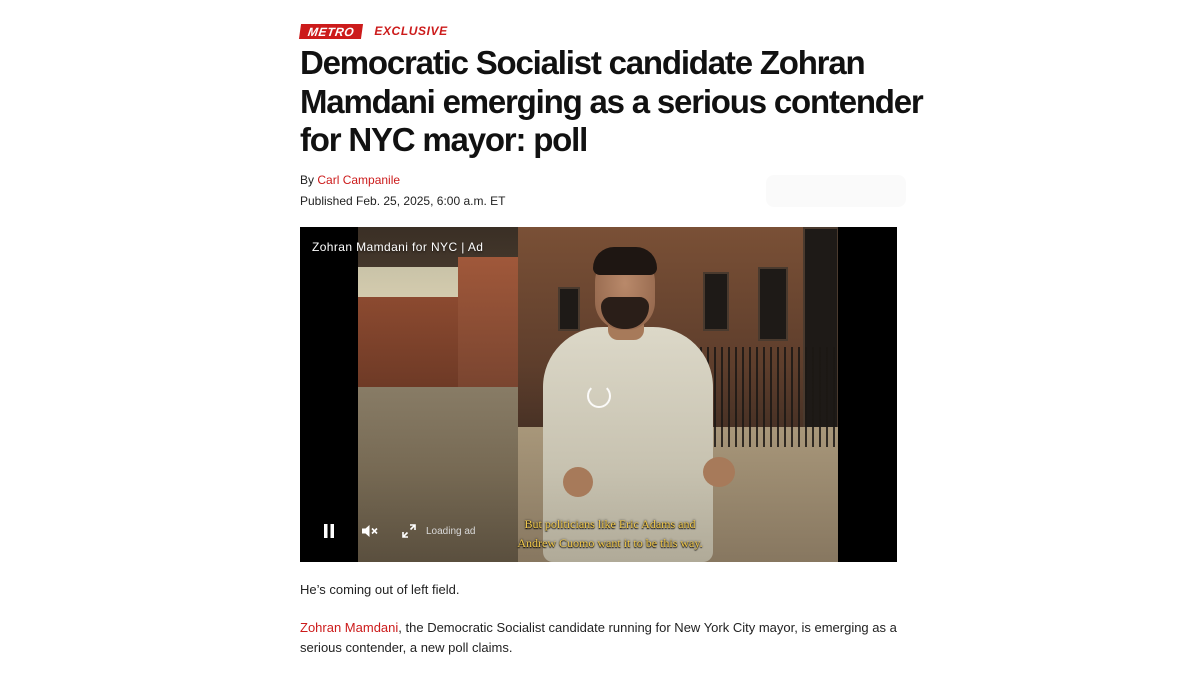 The width and height of the screenshot is (1200, 675). What do you see at coordinates (358, 180) in the screenshot?
I see `author-link: Carl Campanile` at bounding box center [358, 180].